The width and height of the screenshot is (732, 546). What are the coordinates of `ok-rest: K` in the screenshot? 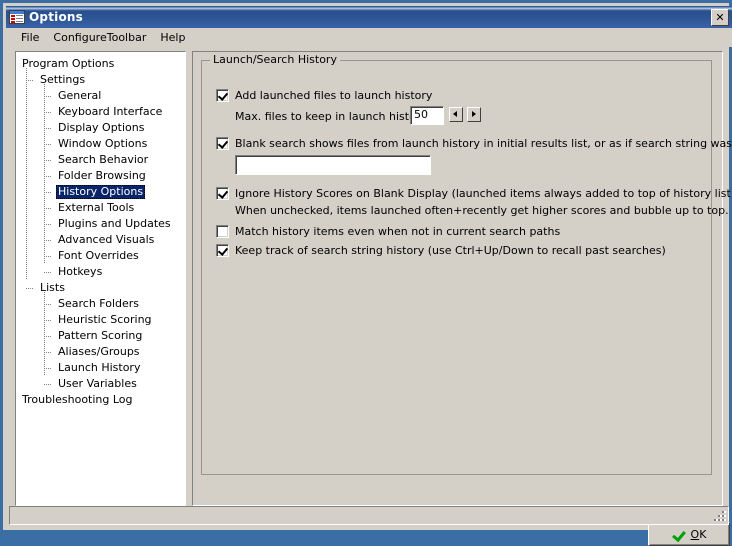 It's located at (703, 534).